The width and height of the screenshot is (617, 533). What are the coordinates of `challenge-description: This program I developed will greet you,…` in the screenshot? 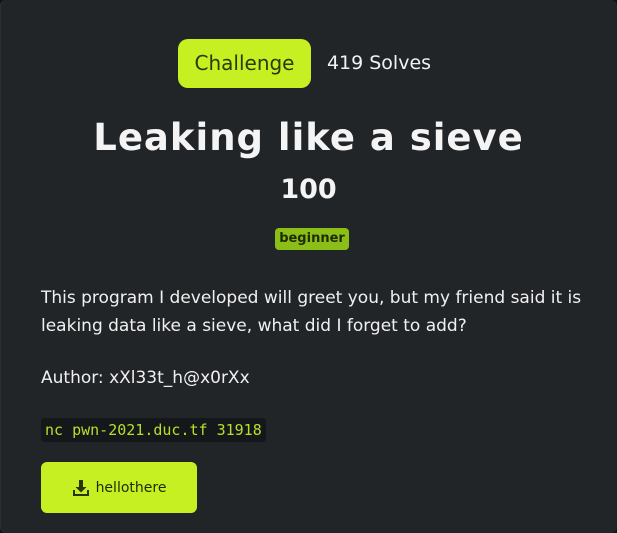 It's located at (311, 312).